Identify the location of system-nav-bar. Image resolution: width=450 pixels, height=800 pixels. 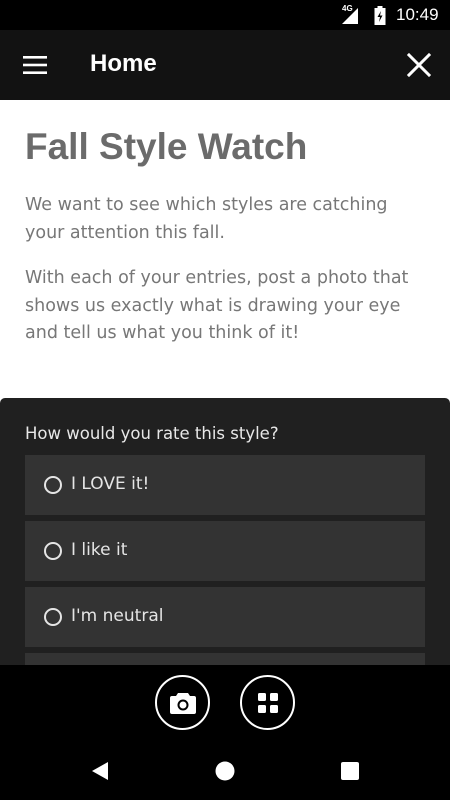
(225, 770).